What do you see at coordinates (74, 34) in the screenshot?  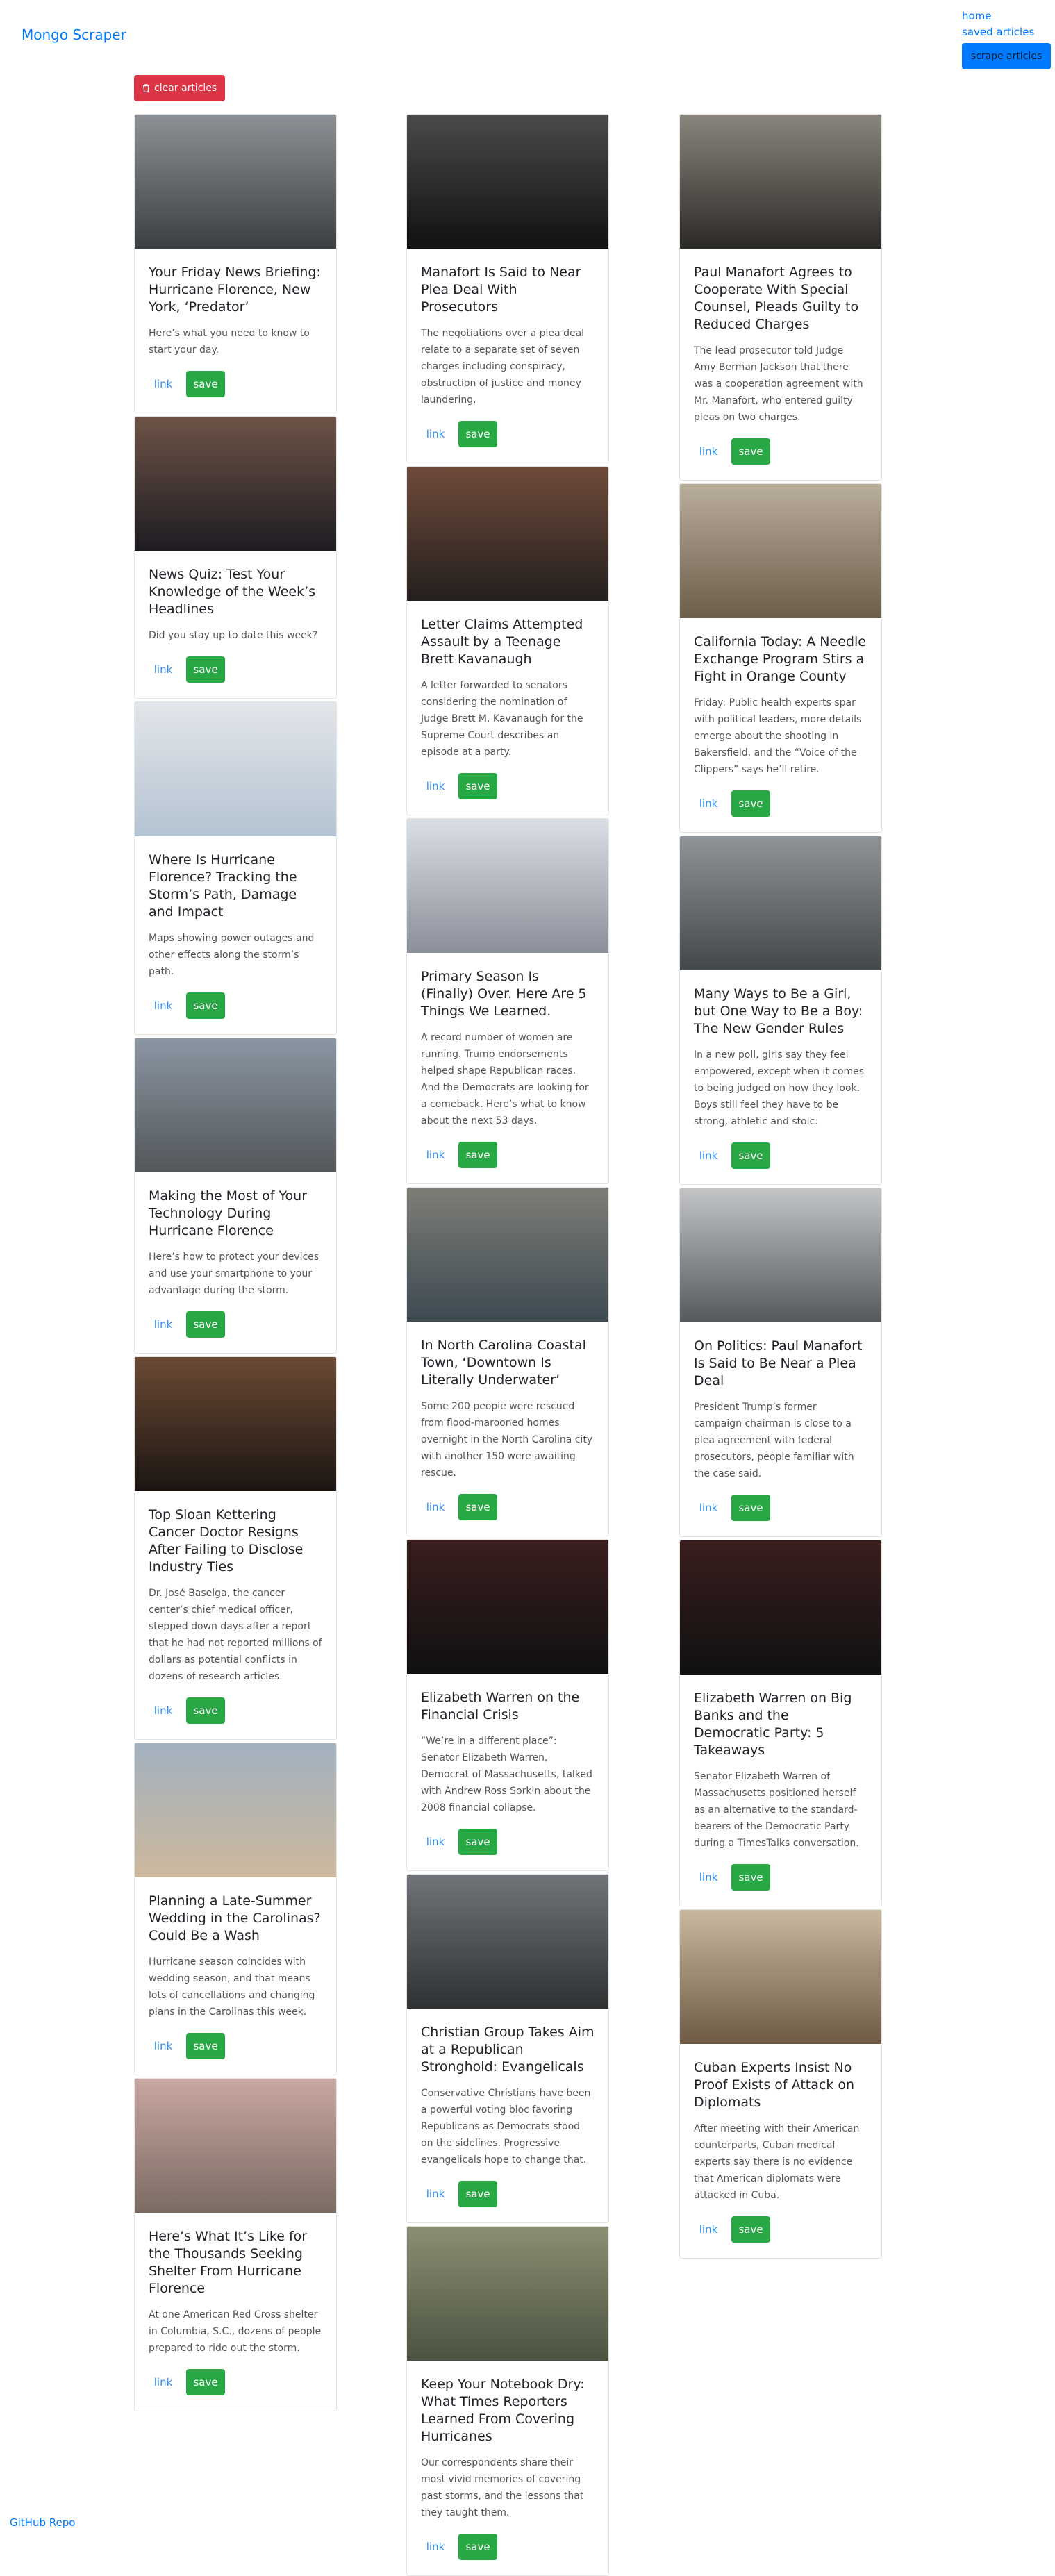 I see `brand-link: Mongo Scraper` at bounding box center [74, 34].